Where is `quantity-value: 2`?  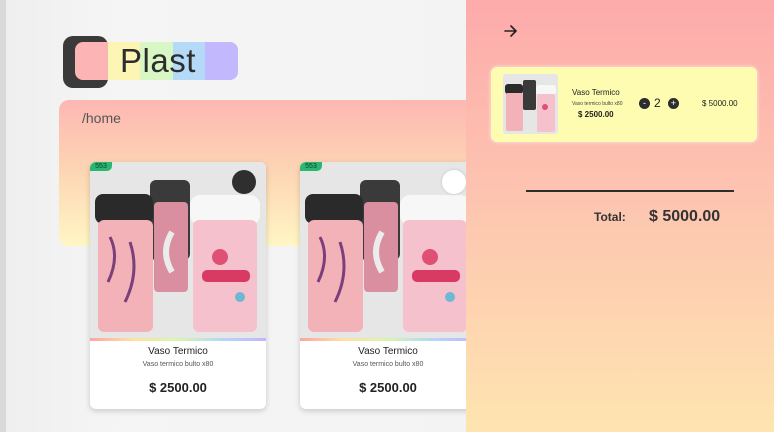 quantity-value: 2 is located at coordinates (657, 103).